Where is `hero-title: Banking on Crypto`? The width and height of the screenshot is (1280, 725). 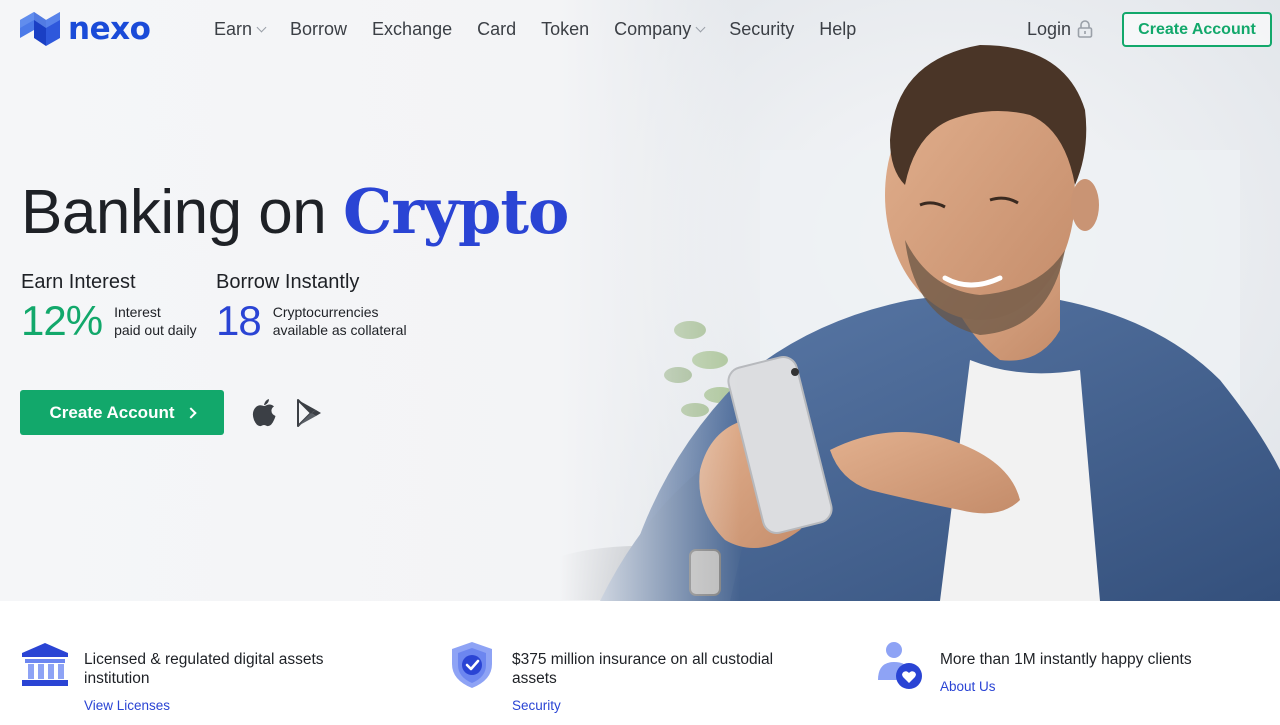 hero-title: Banking on Crypto is located at coordinates (295, 212).